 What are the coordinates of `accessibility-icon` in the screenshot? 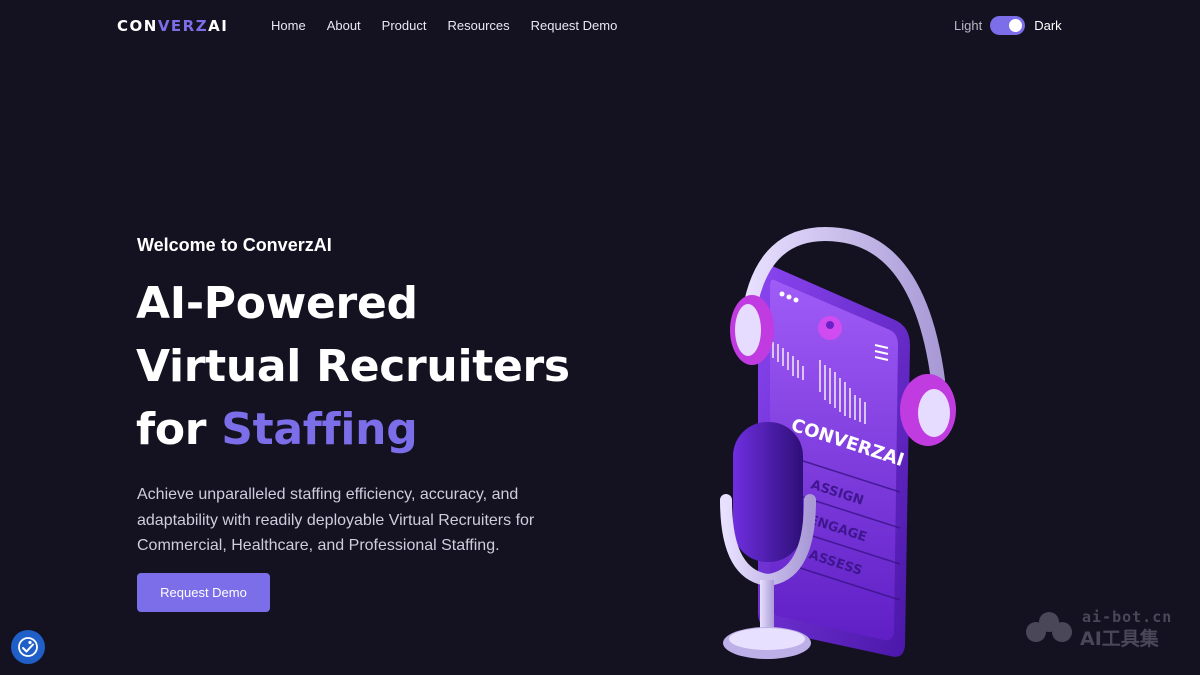 It's located at (28, 647).